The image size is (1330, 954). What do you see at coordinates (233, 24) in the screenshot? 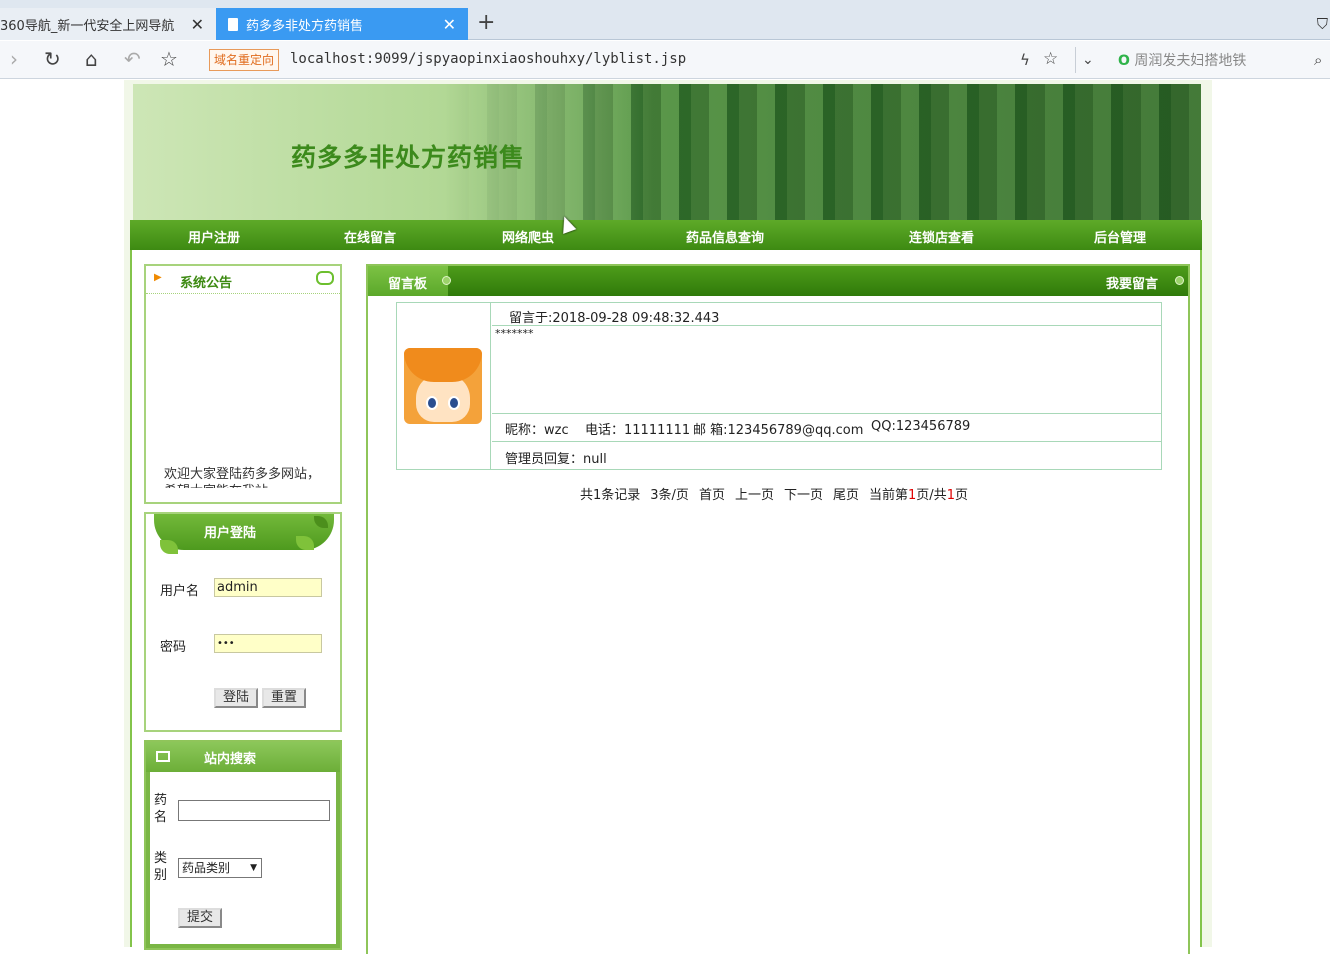
I see `document-icon` at bounding box center [233, 24].